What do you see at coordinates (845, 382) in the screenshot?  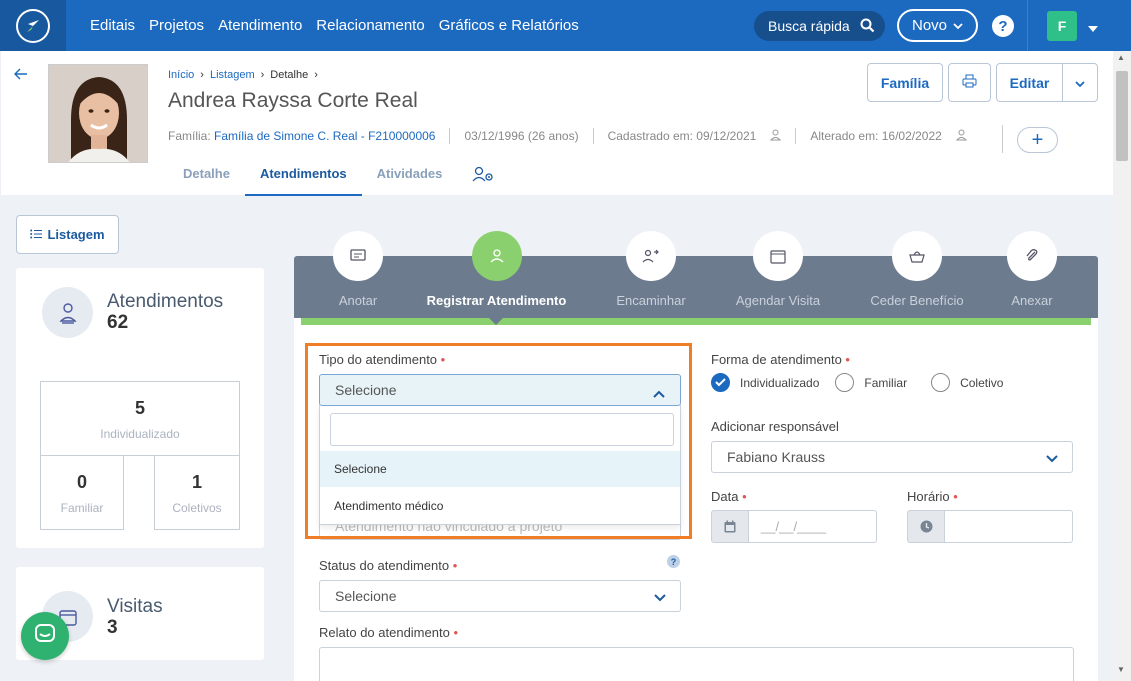 I see `radio-familiar` at bounding box center [845, 382].